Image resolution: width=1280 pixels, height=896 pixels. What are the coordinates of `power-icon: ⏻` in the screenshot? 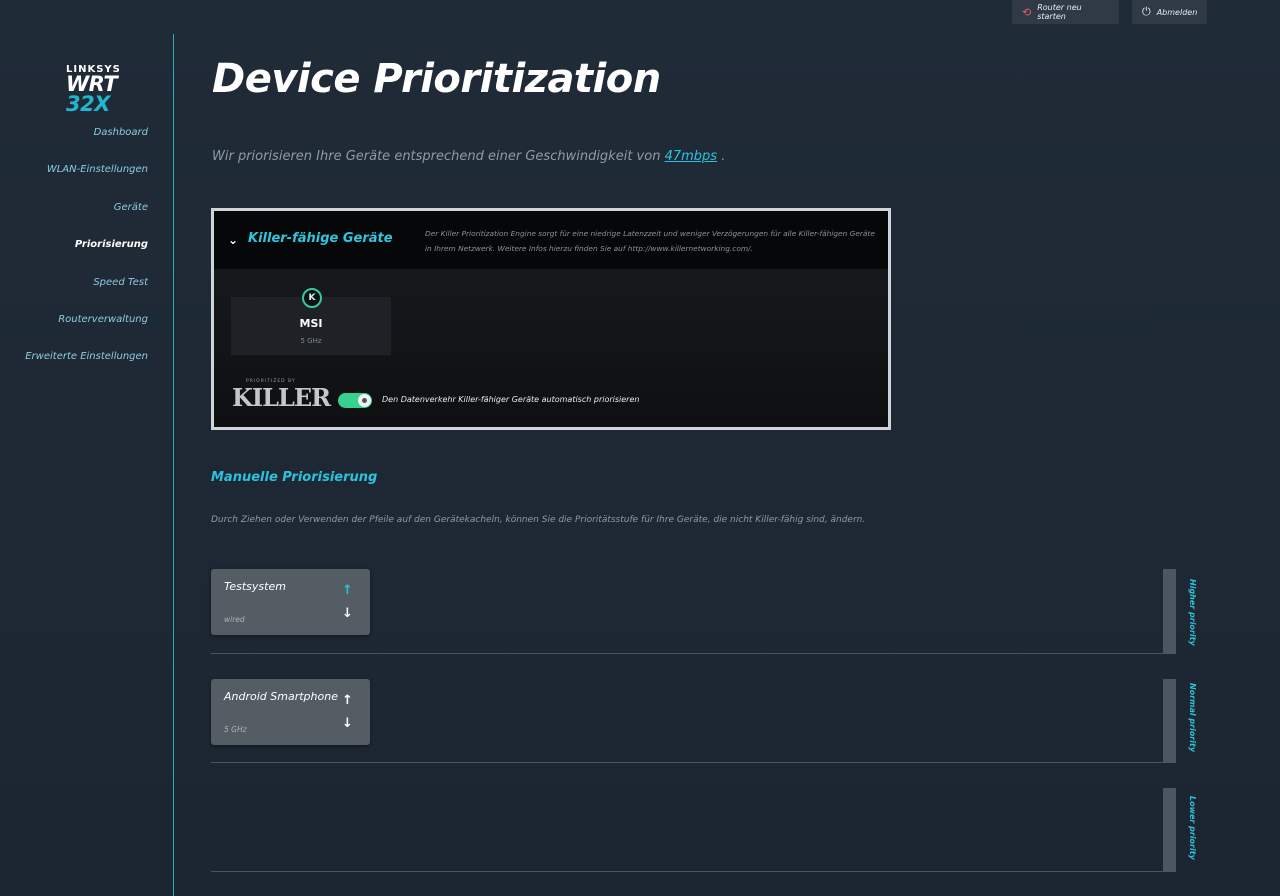 It's located at (1146, 11).